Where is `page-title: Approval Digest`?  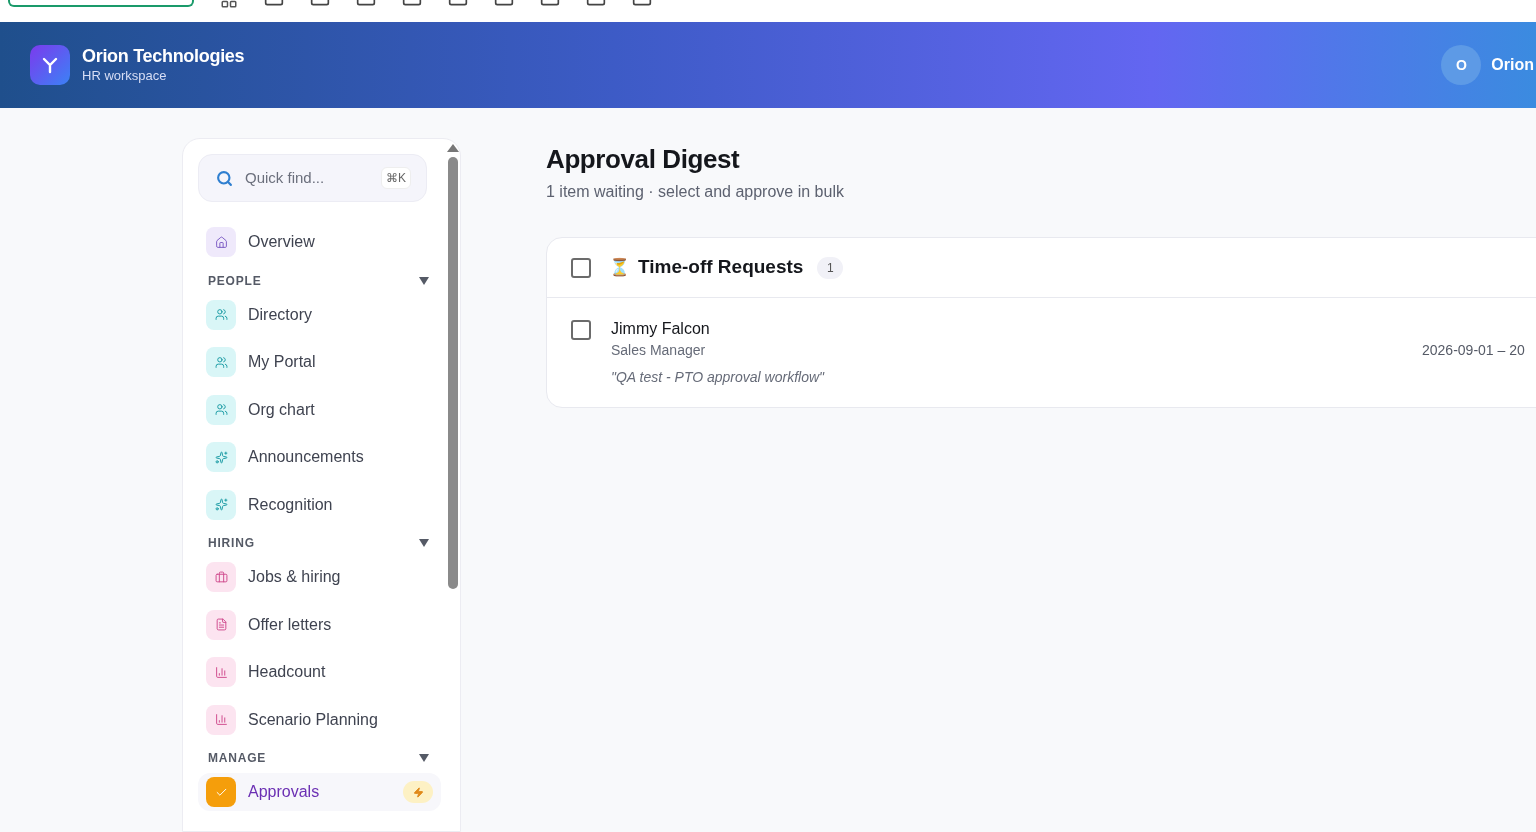 page-title: Approval Digest is located at coordinates (643, 159).